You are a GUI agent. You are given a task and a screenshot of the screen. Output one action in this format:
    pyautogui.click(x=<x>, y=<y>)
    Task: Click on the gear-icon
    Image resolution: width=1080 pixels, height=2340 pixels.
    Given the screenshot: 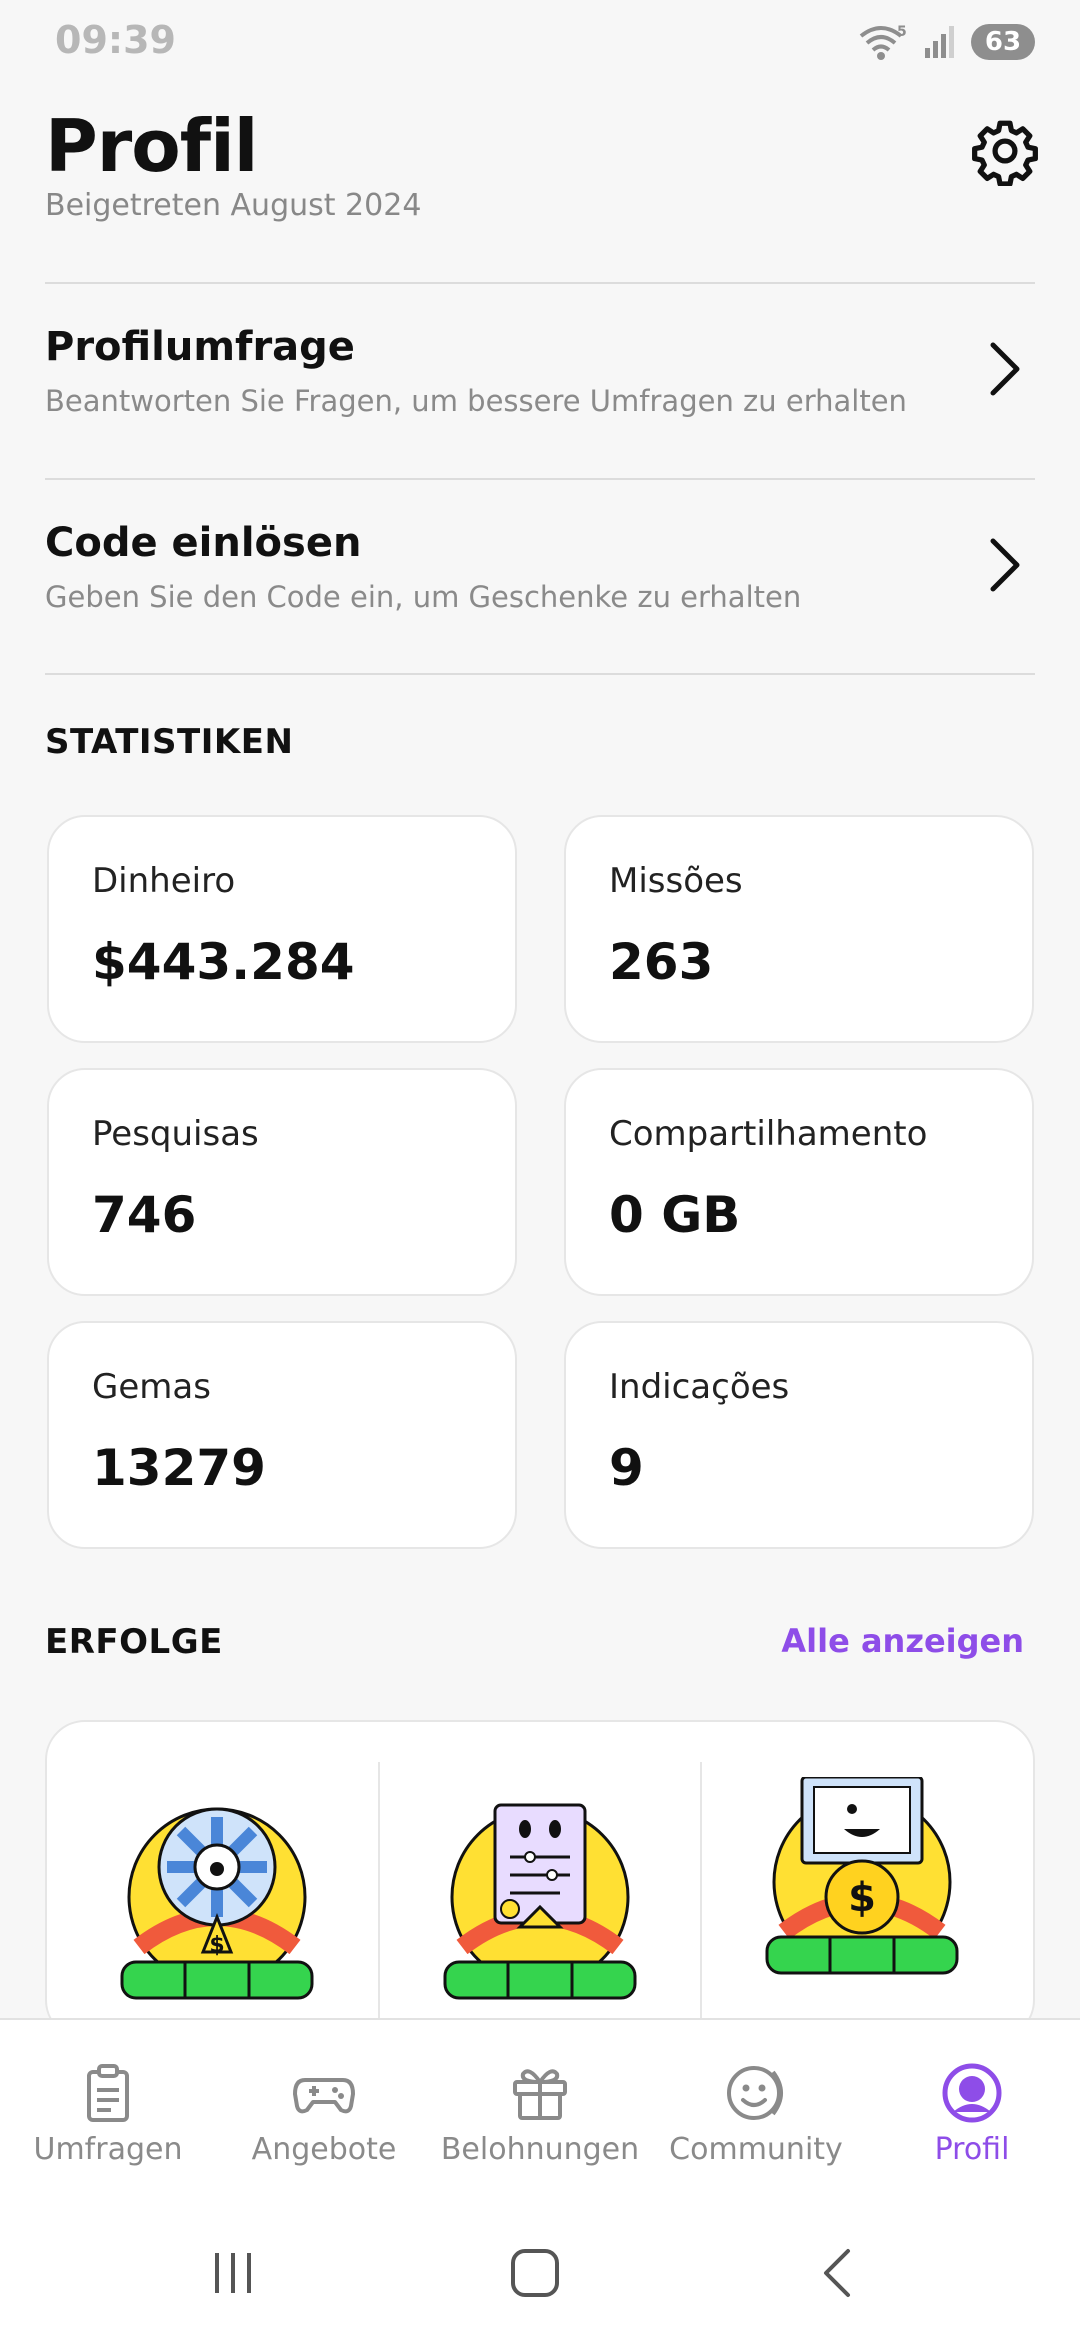 What is the action you would take?
    pyautogui.click(x=1005, y=153)
    